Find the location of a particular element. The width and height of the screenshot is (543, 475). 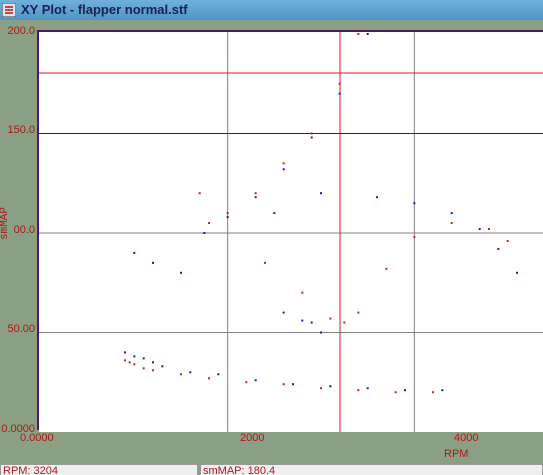

status-bar: RPM: 3204 smMAP: 180.4 is located at coordinates (271, 469).